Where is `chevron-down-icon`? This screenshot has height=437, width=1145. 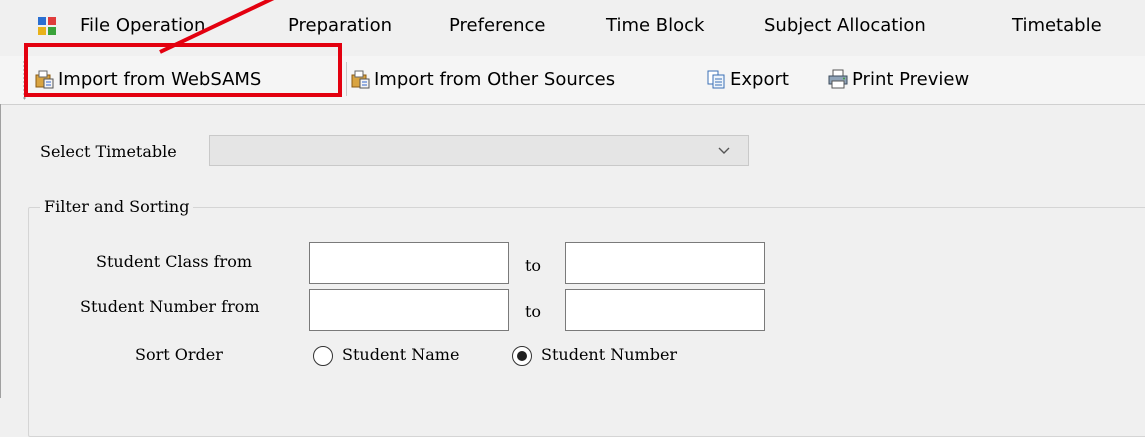 chevron-down-icon is located at coordinates (724, 150).